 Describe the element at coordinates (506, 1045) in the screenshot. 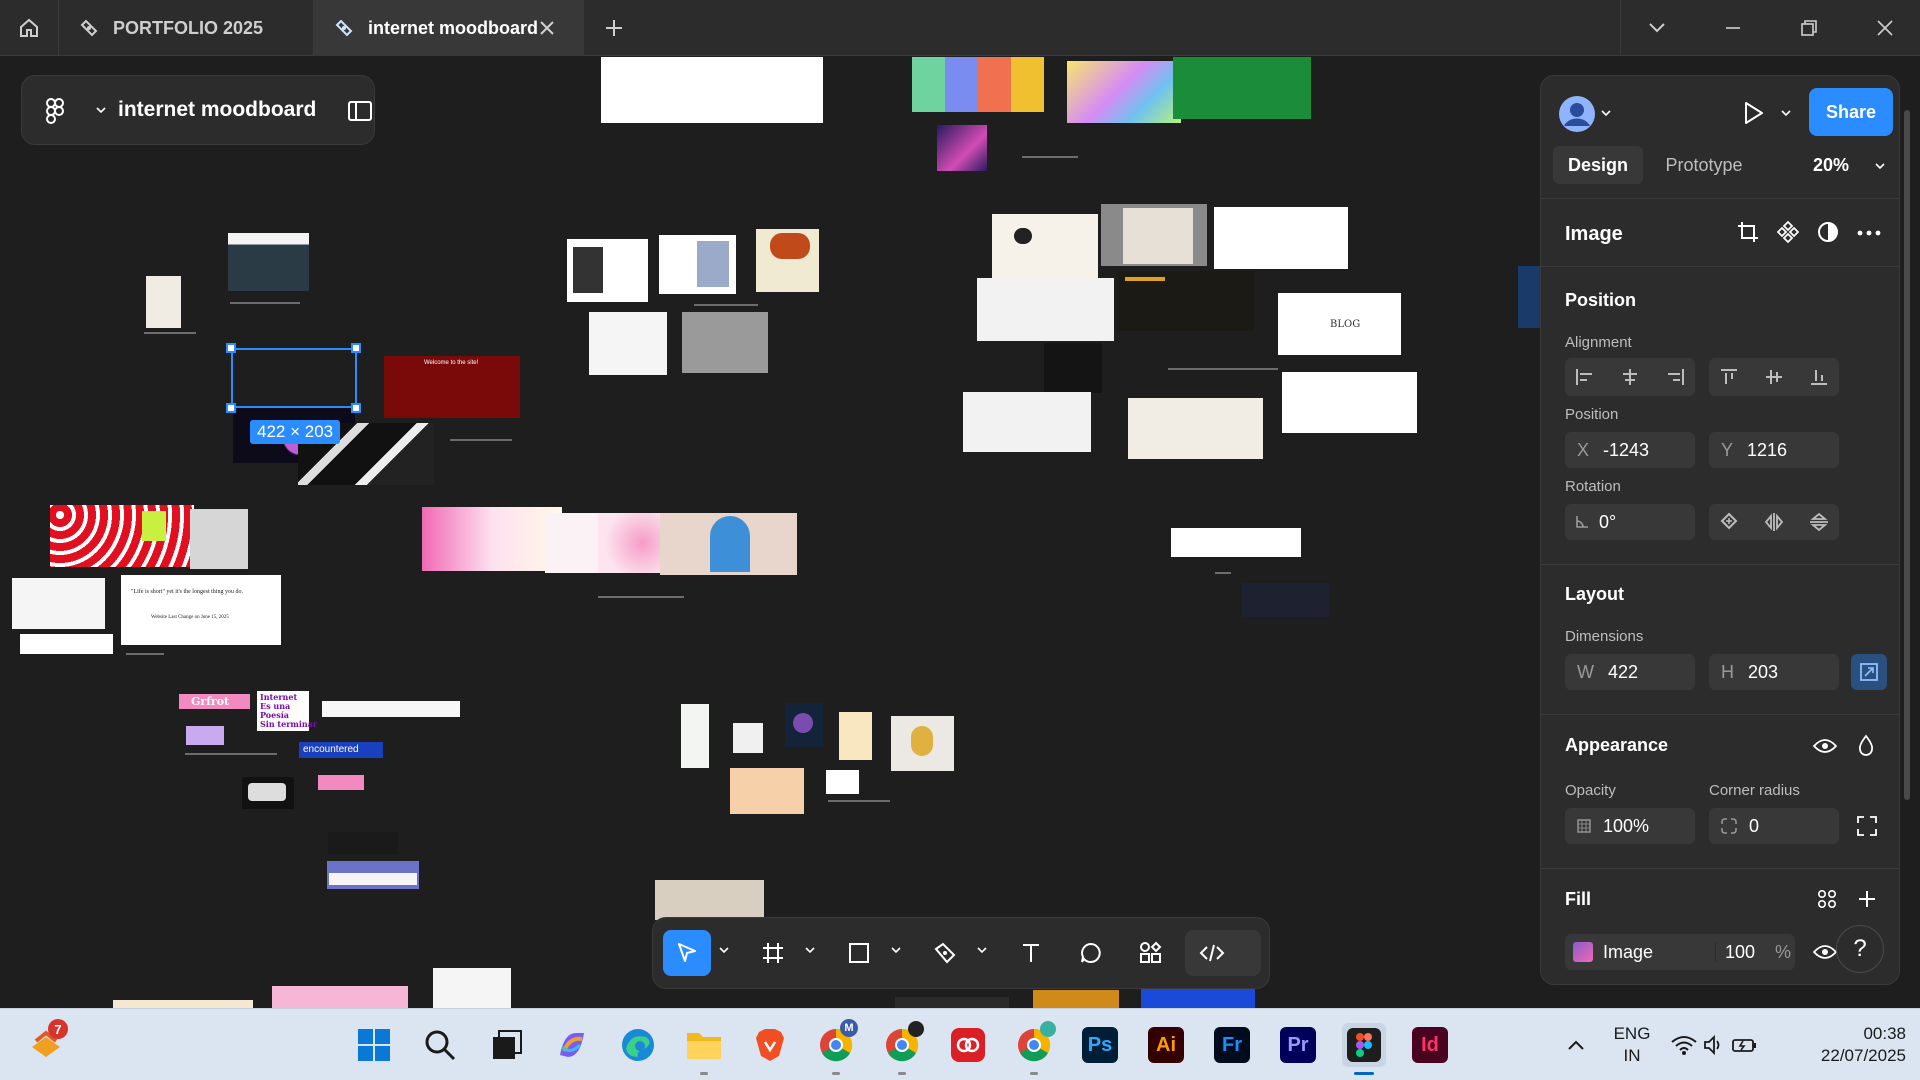

I see `task-view-button` at that location.